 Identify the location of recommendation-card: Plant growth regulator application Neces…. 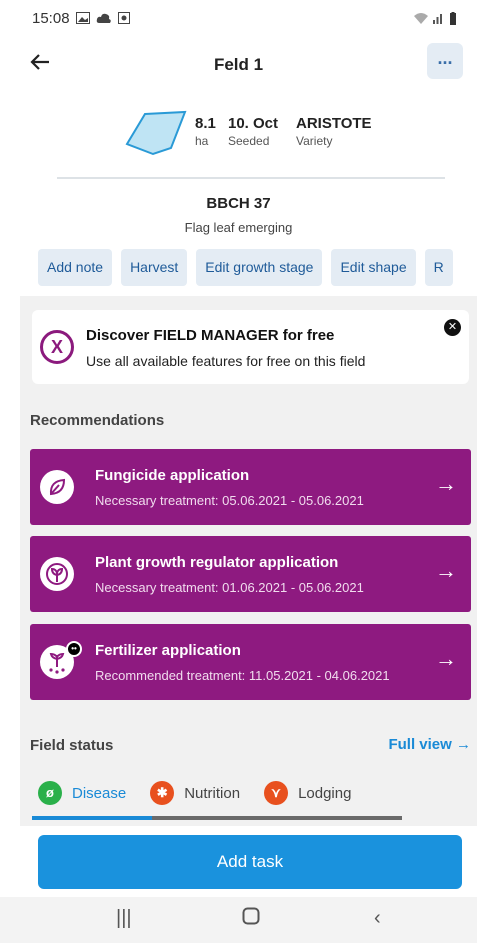
(250, 574).